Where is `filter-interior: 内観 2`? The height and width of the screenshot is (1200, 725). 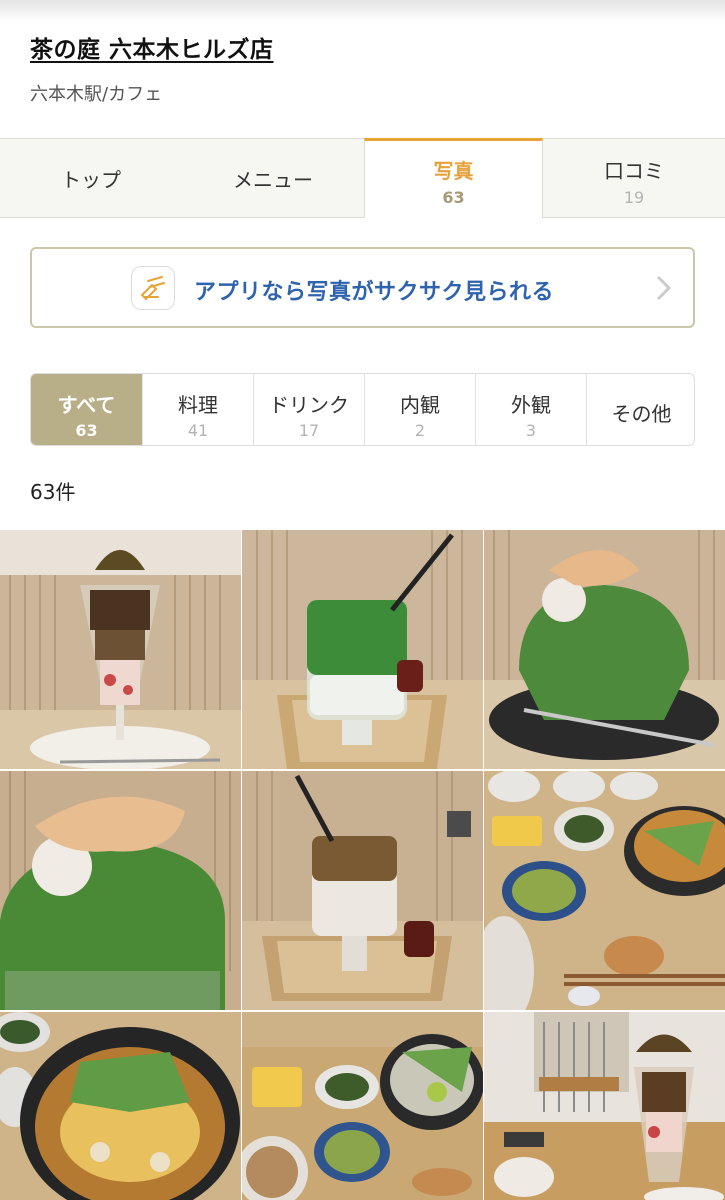
filter-interior: 内観 2 is located at coordinates (419, 409).